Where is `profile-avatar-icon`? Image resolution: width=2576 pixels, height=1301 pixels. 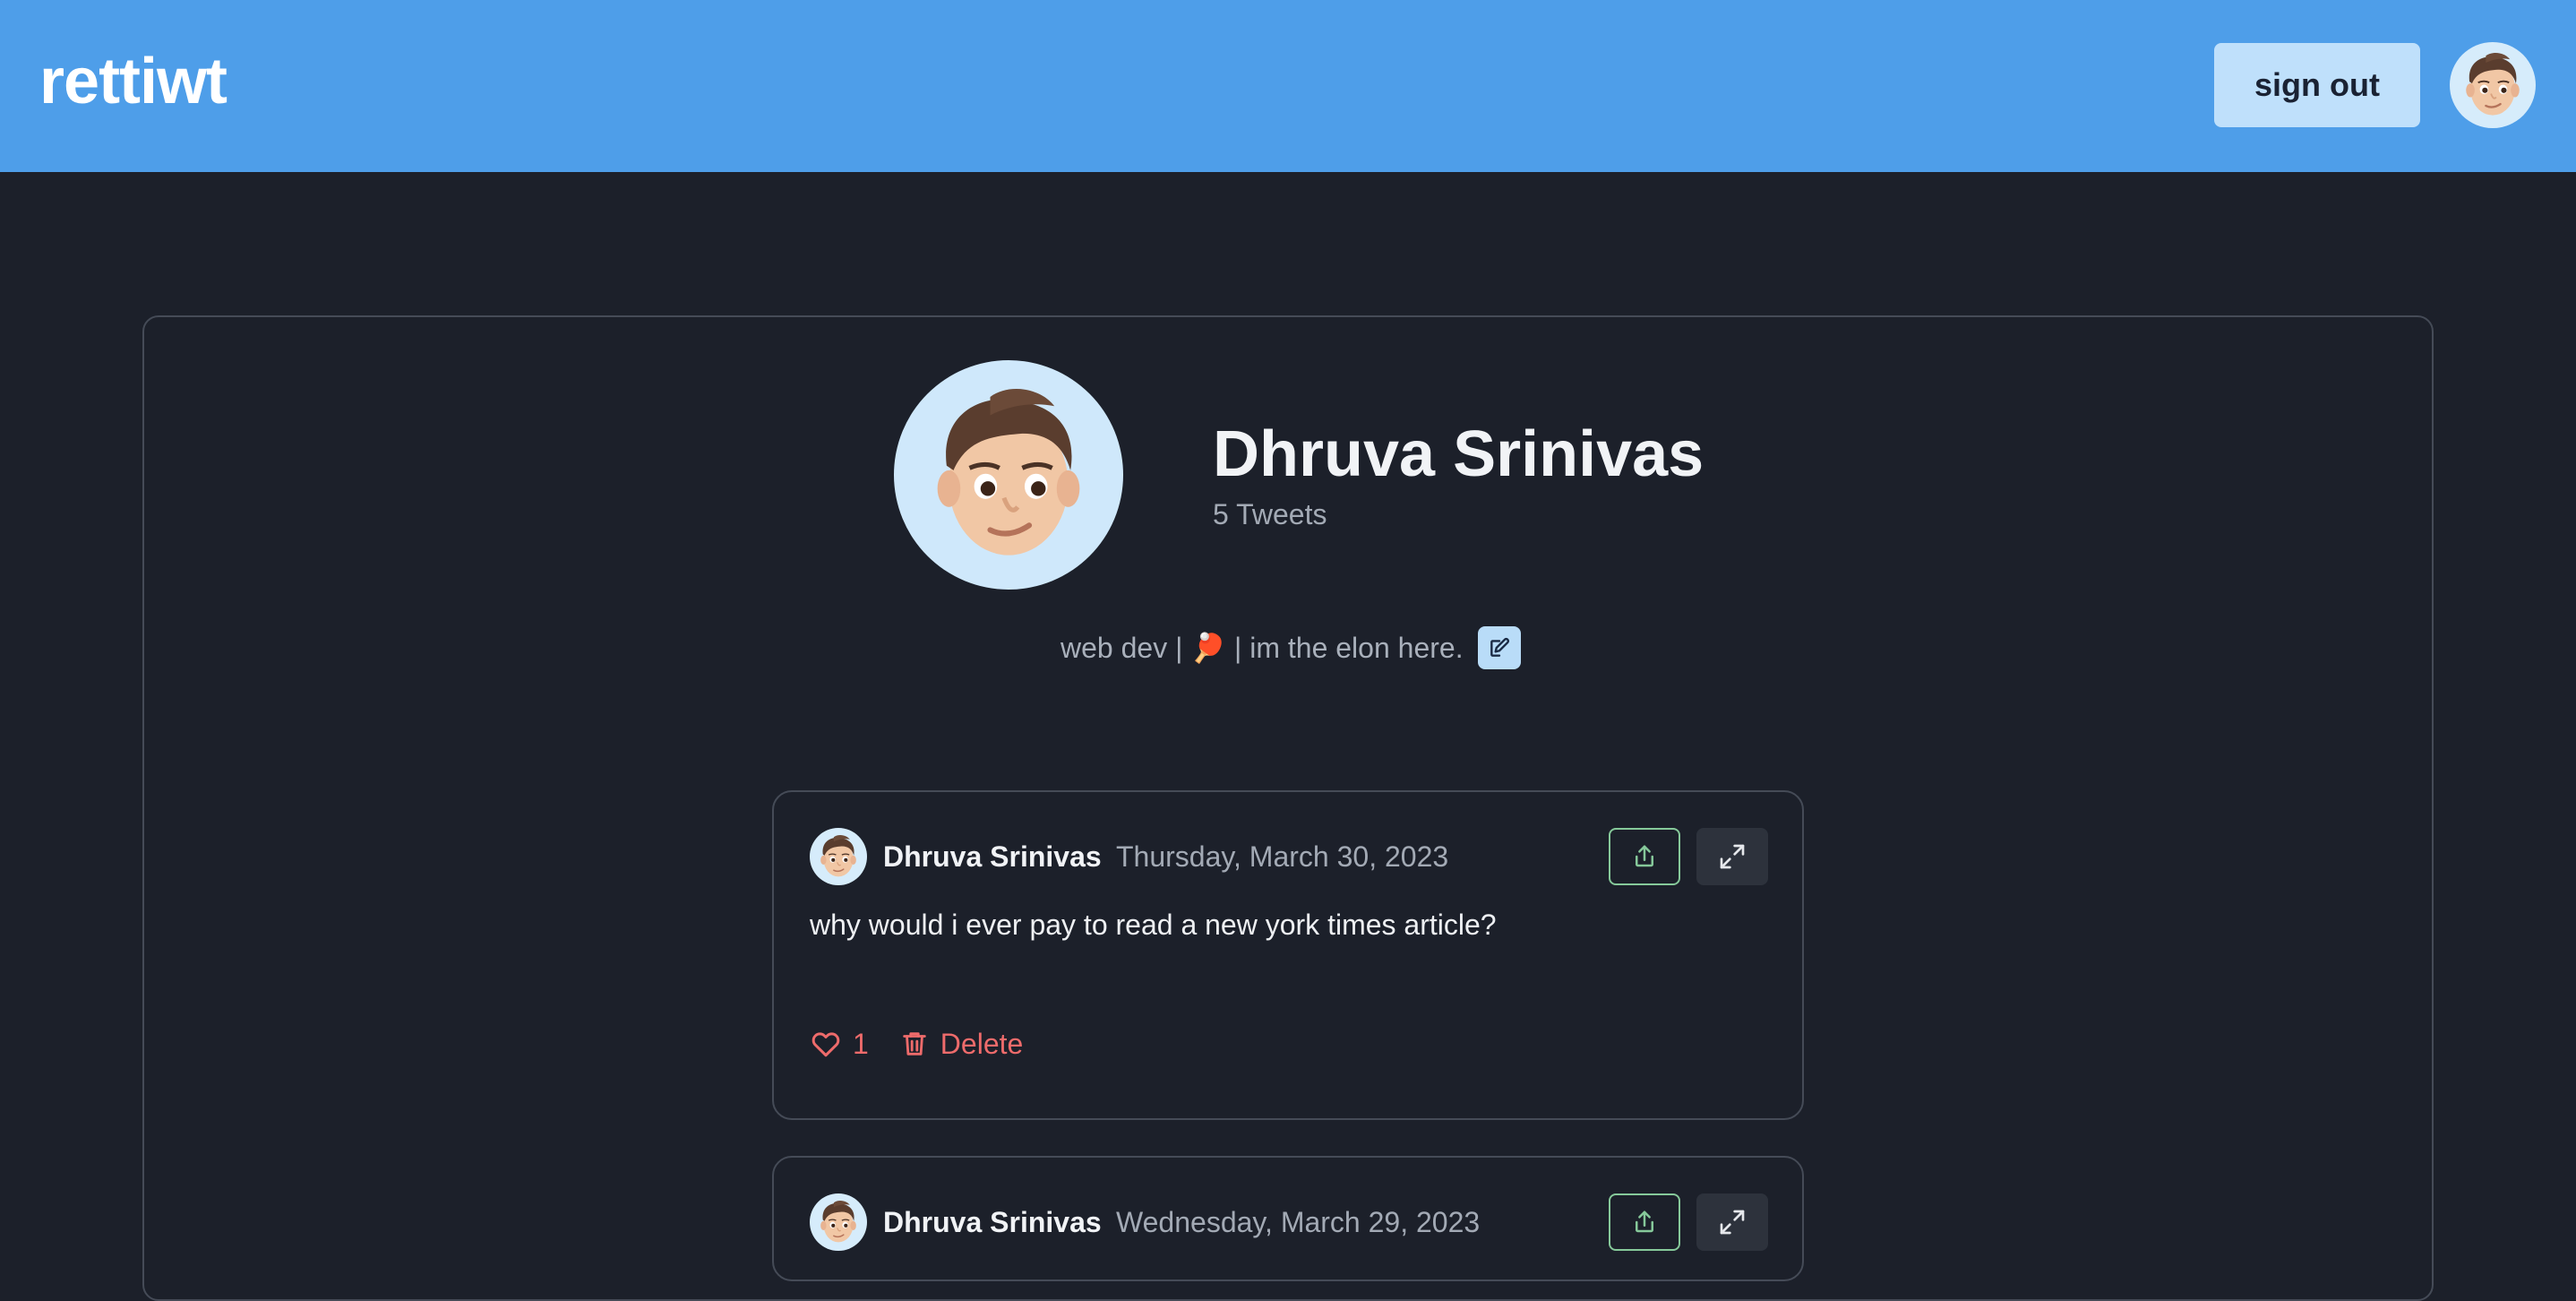
profile-avatar-icon is located at coordinates (1008, 475).